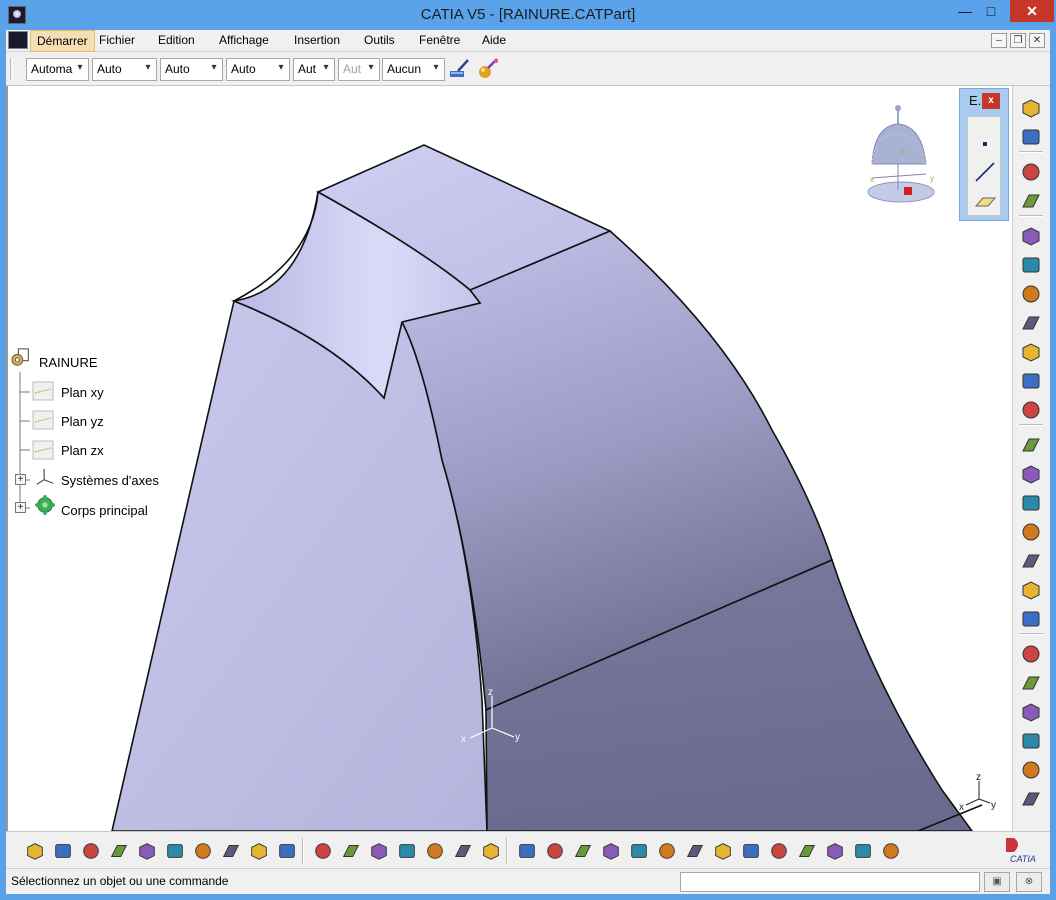 The width and height of the screenshot is (1056, 900). I want to click on thickness-icon, so click(1031, 532).